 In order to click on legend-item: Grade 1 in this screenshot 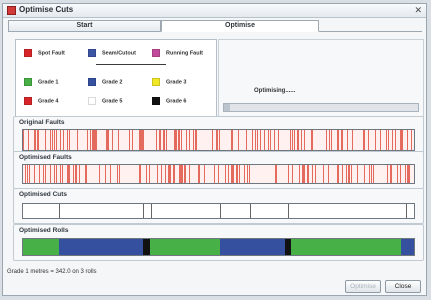, I will do `click(41, 82)`.